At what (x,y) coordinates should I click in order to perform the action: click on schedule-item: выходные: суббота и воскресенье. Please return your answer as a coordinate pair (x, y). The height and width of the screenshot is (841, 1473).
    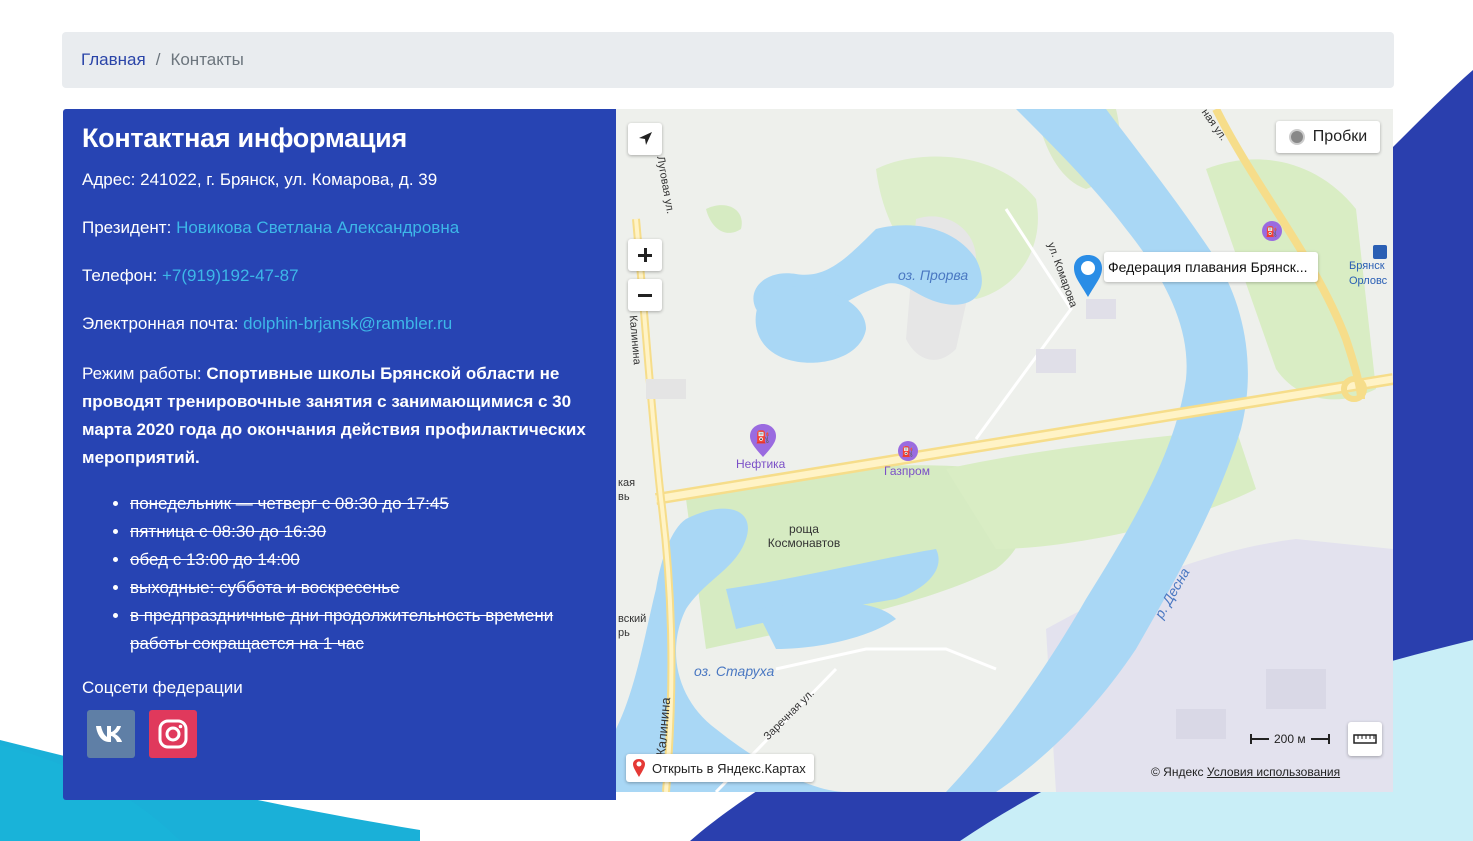
    Looking at the image, I should click on (363, 588).